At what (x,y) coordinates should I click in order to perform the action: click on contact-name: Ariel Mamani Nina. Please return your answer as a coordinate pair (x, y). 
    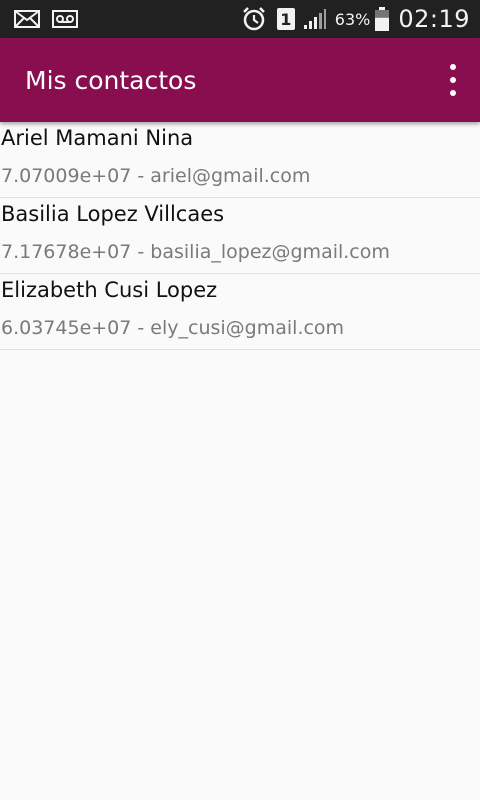
    Looking at the image, I should click on (97, 138).